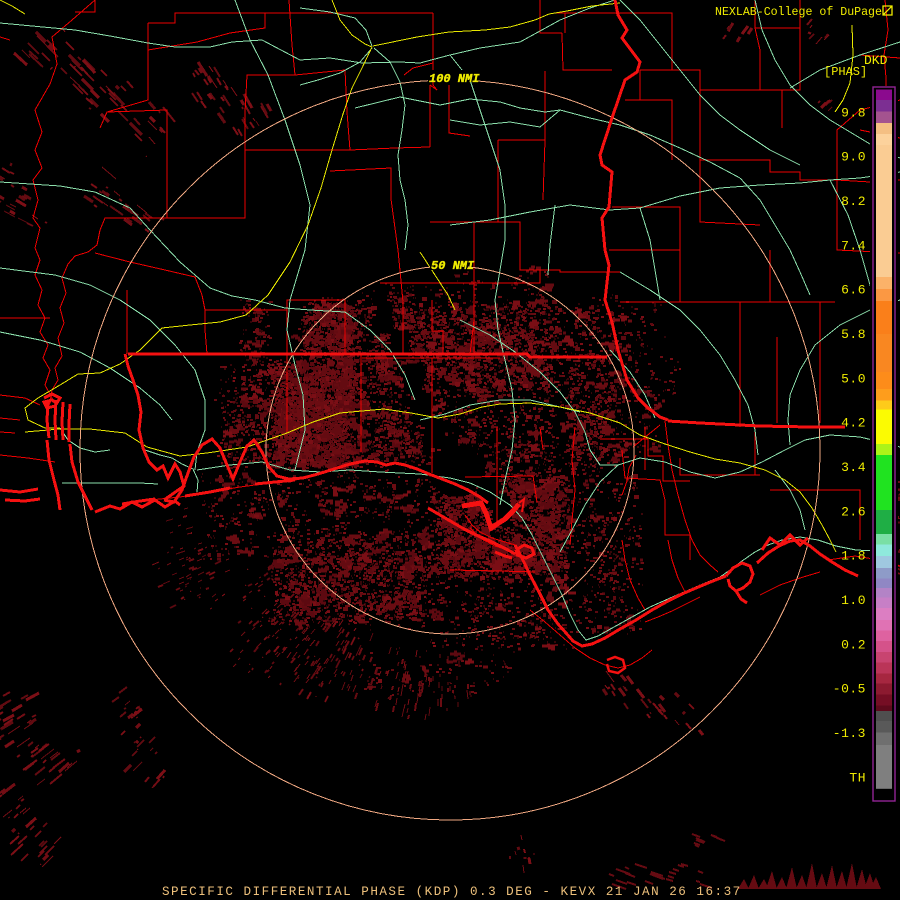  What do you see at coordinates (853, 644) in the screenshot?
I see `svg-text: 0.2` at bounding box center [853, 644].